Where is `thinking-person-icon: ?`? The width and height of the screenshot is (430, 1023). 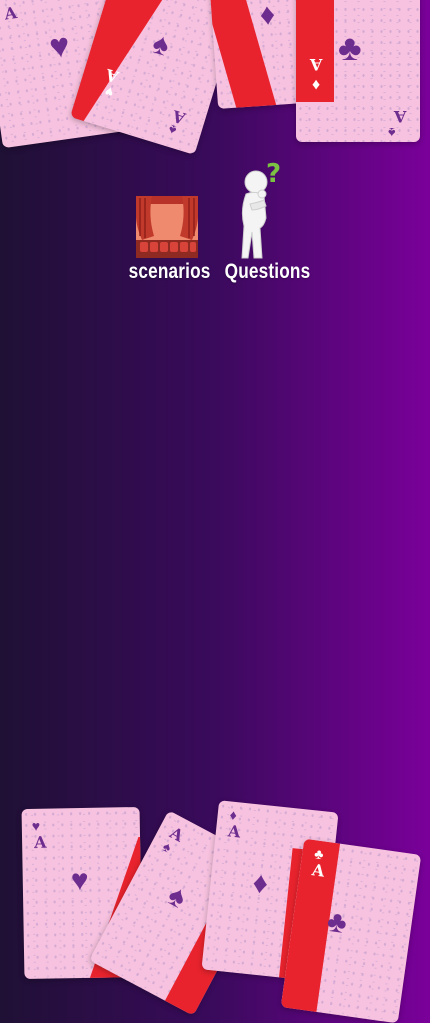 thinking-person-icon: ? is located at coordinates (263, 209).